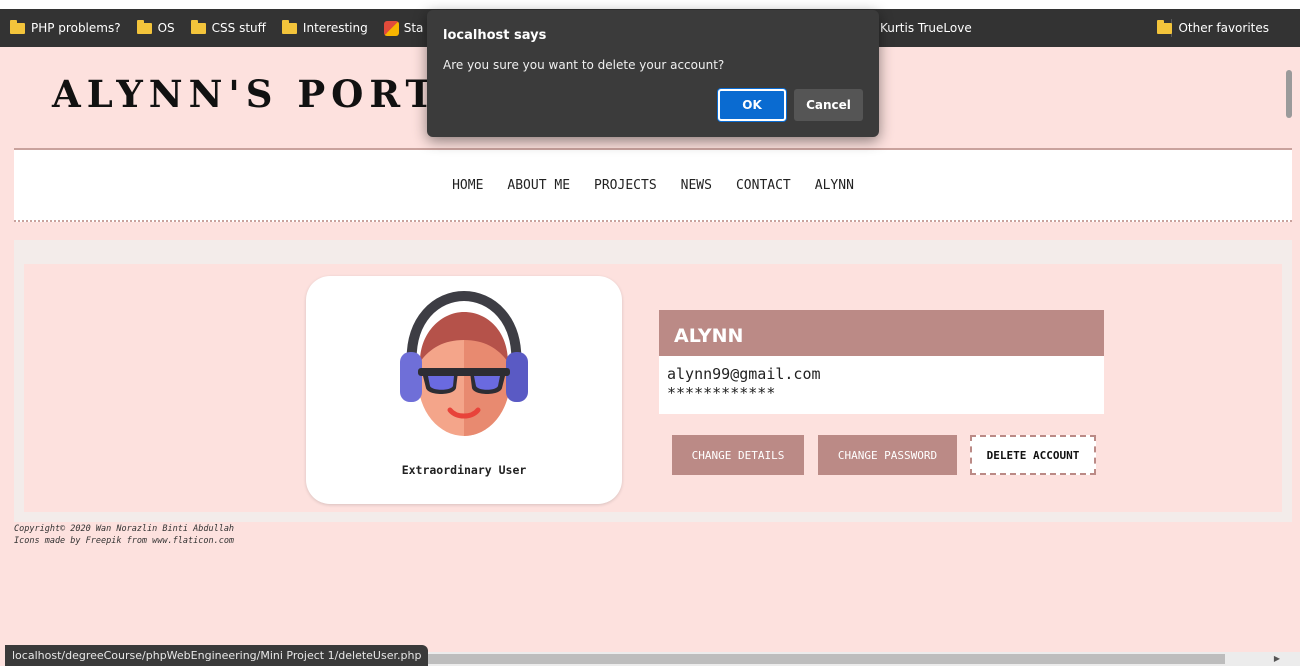 This screenshot has width=1300, height=666. I want to click on user-email: alynn99@gmail.com, so click(744, 374).